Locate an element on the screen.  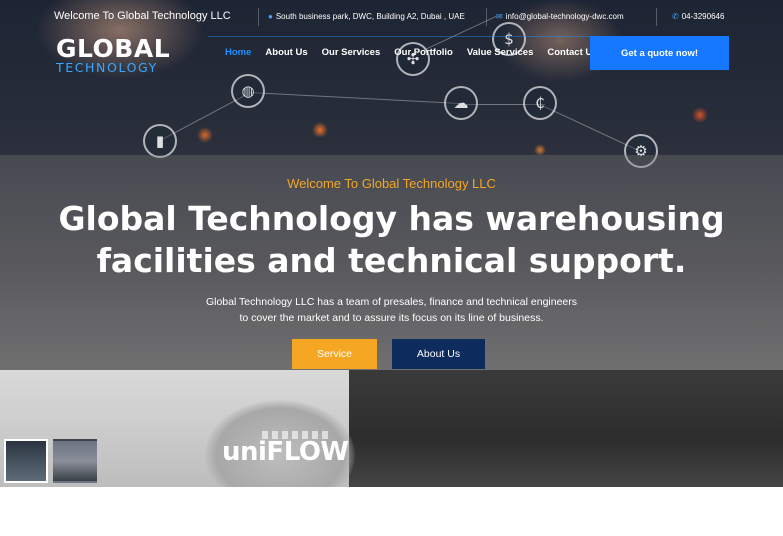
gallery-image-right is located at coordinates (566, 428).